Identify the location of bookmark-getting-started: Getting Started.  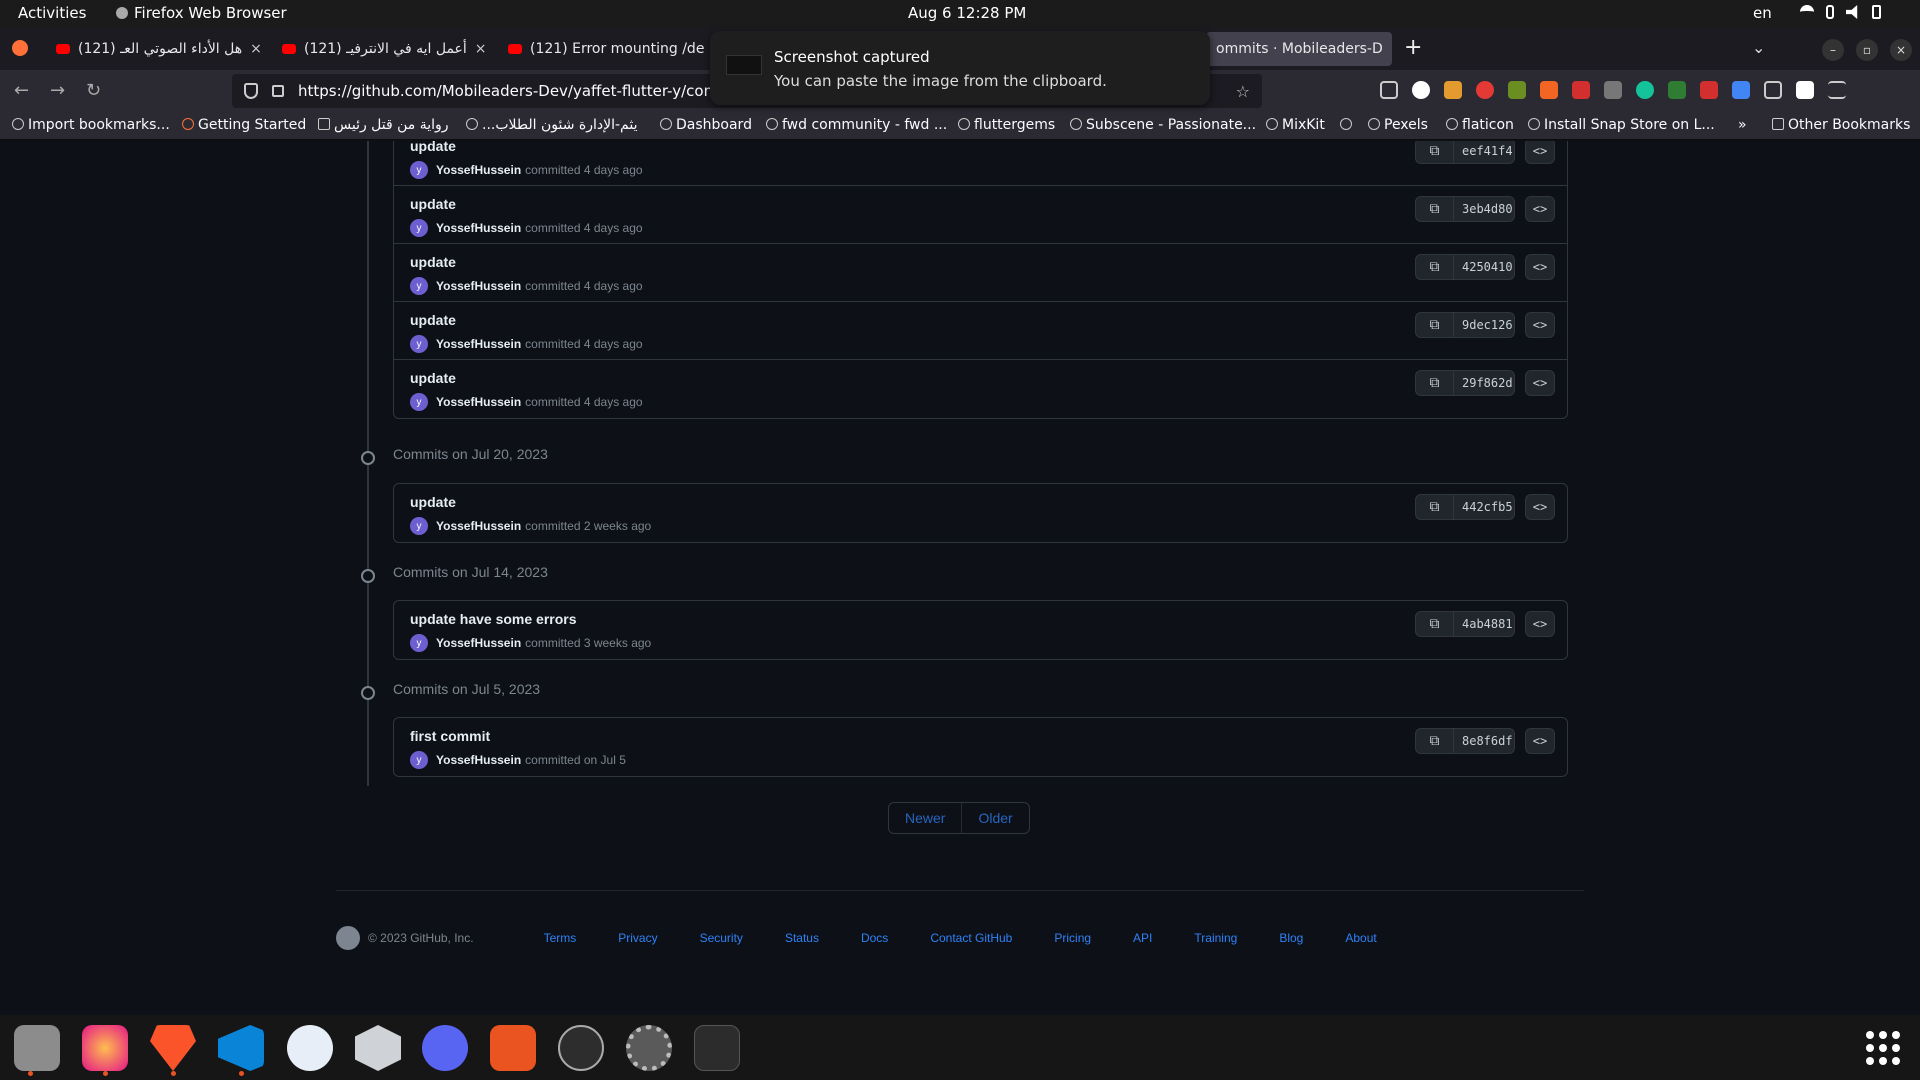
(244, 125).